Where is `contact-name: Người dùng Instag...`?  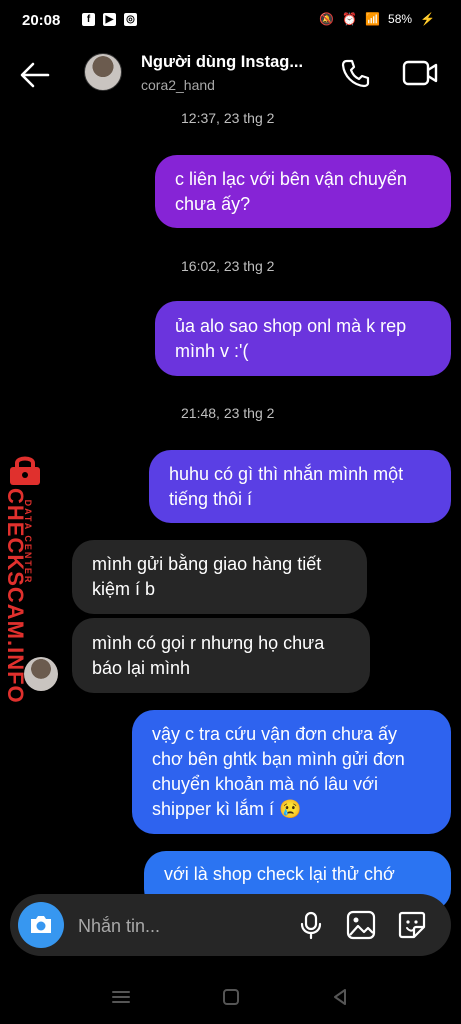
contact-name: Người dùng Instag... is located at coordinates (226, 62).